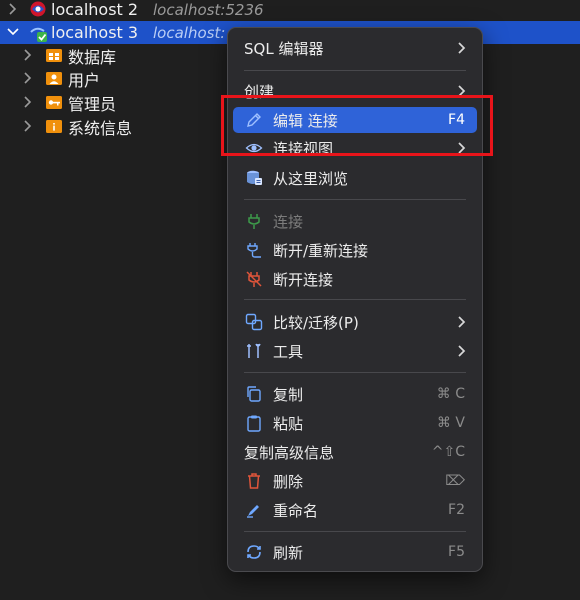 This screenshot has width=580, height=600. I want to click on copy-icon, so click(254, 394).